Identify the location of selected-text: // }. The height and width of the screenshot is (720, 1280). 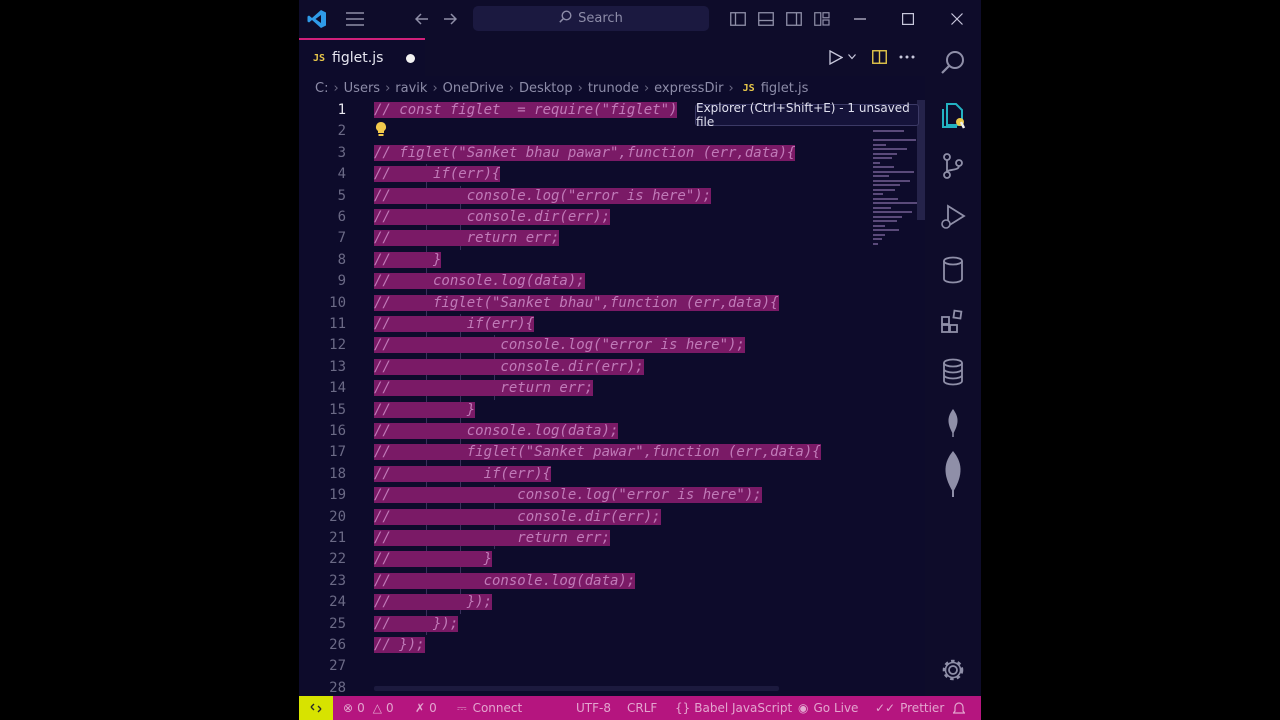
(408, 259).